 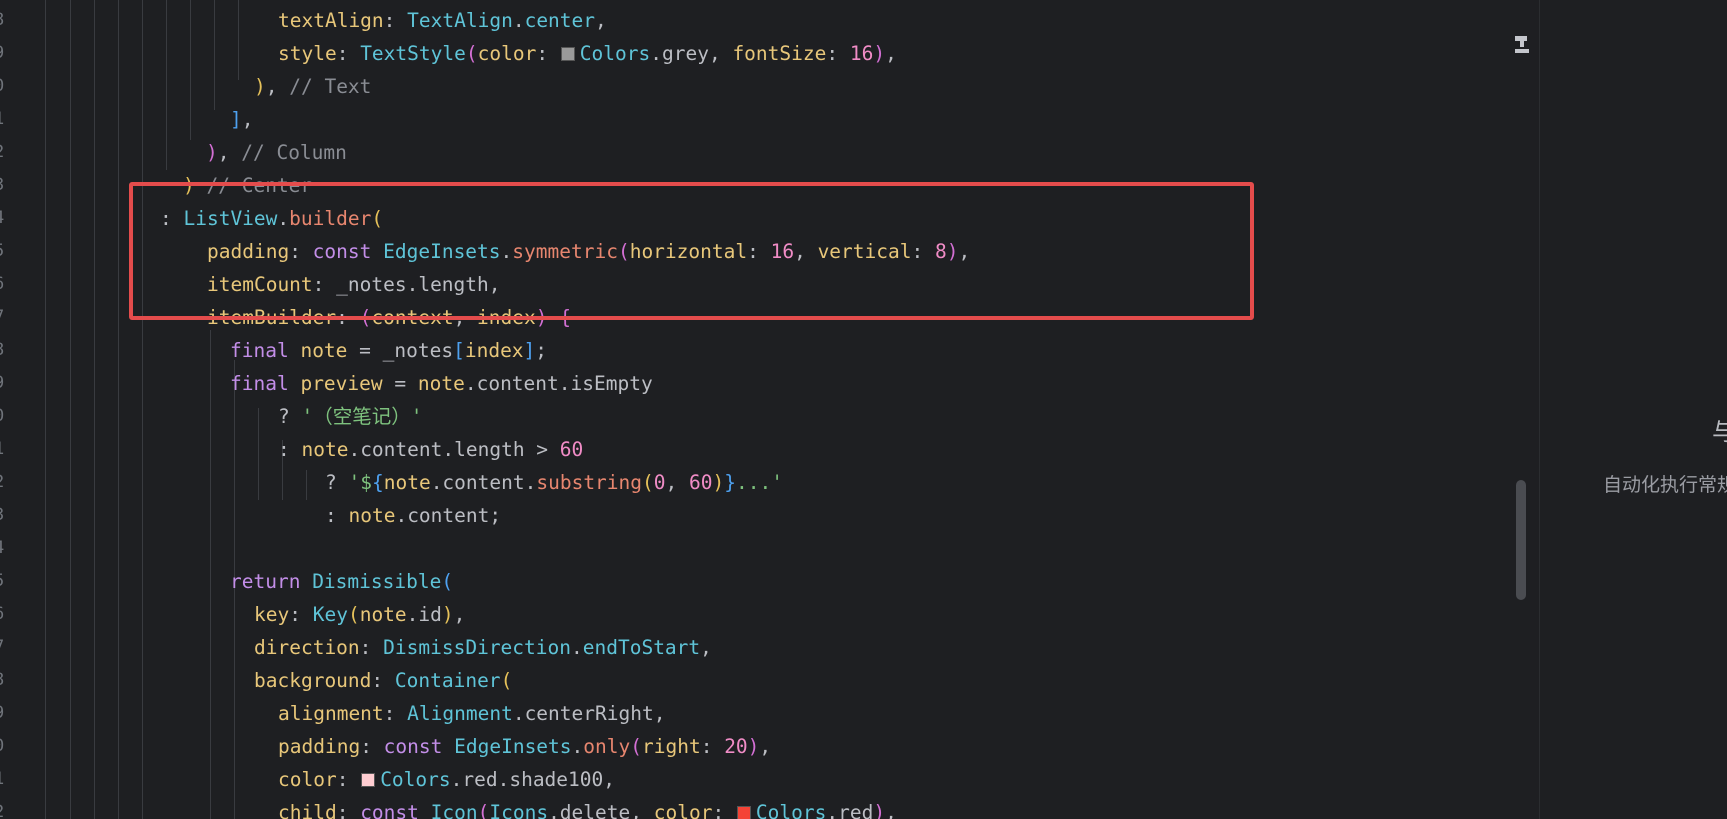 I want to click on code-token: color, so click(x=683, y=810).